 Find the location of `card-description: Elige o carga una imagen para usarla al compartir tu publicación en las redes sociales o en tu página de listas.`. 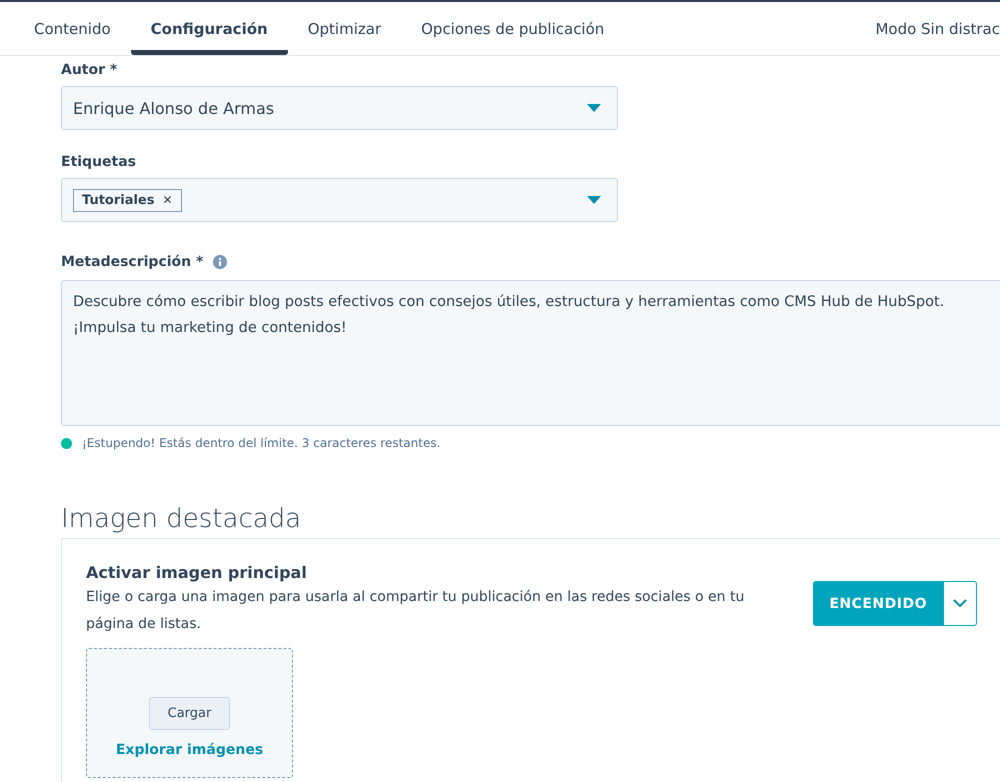

card-description: Elige o carga una imagen para usarla al compartir tu publicación en las redes sociales o en tu página de listas. is located at coordinates (416, 611).